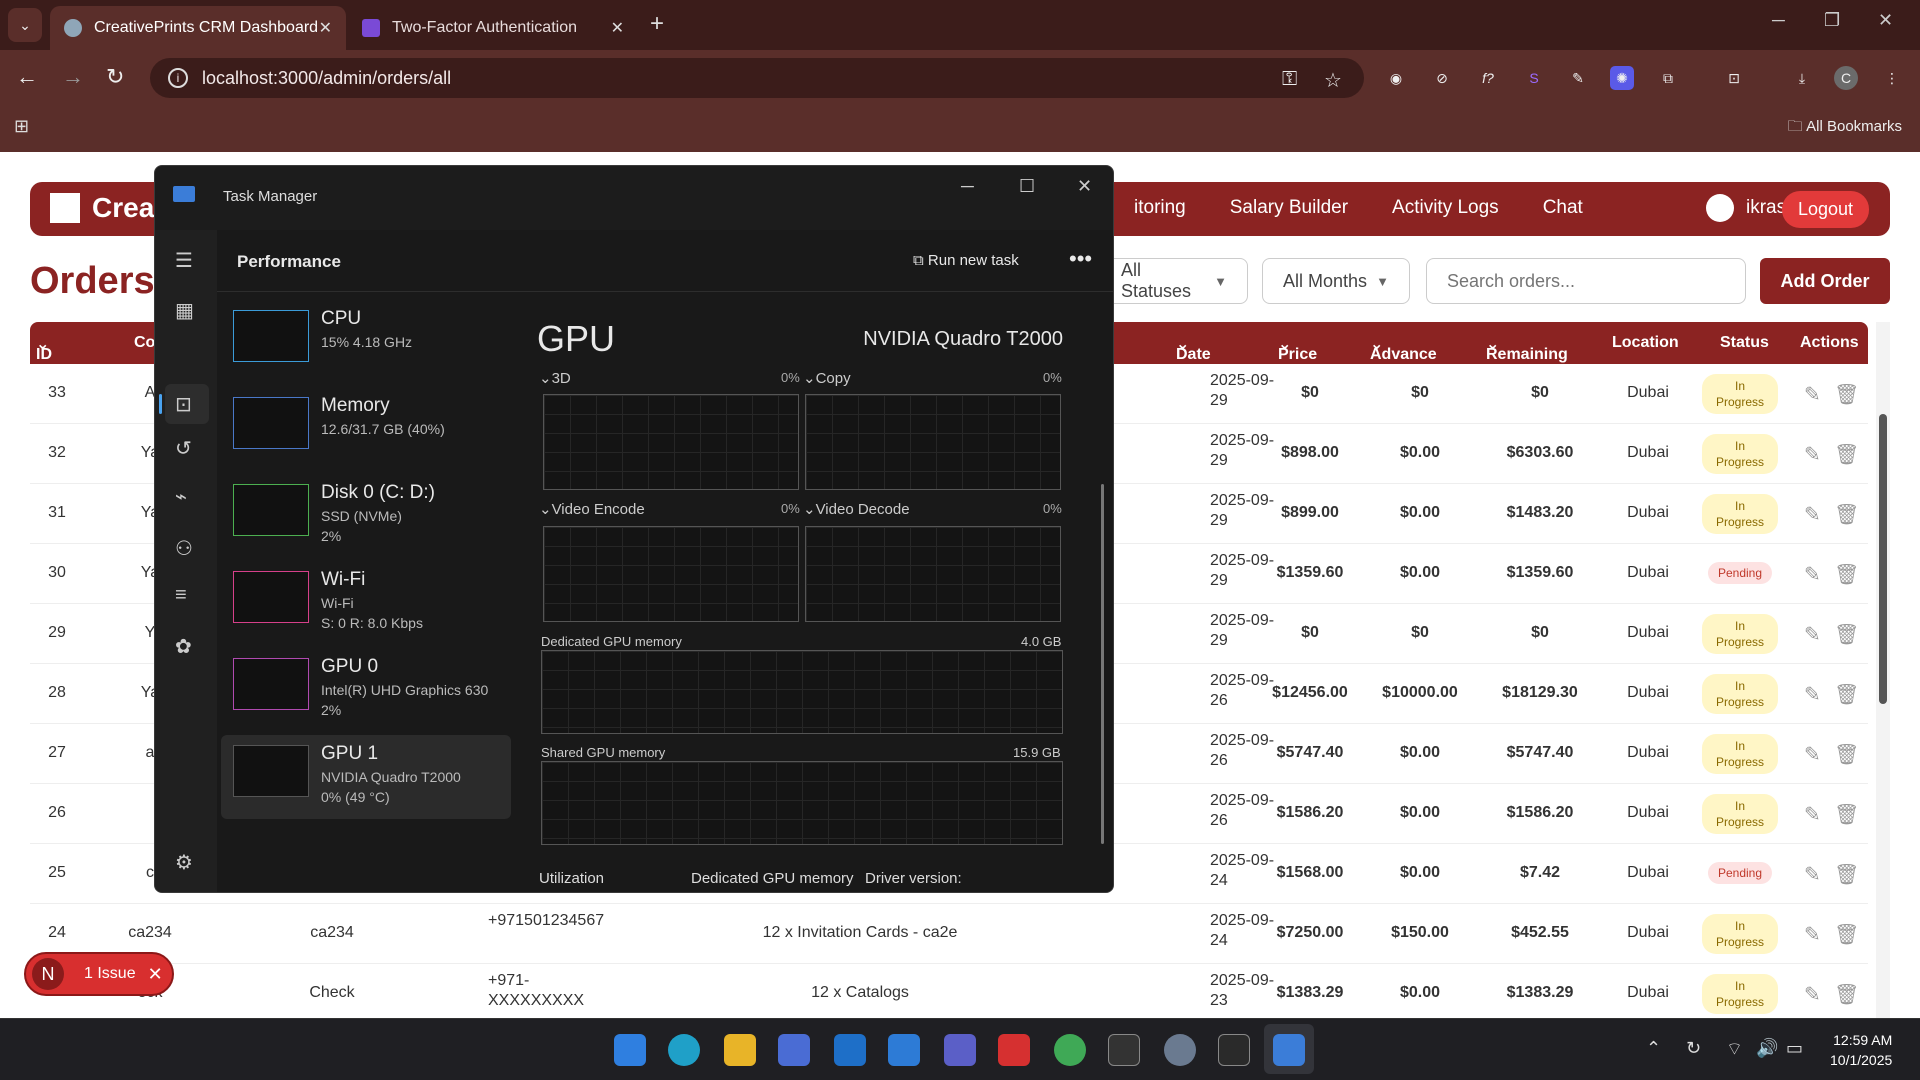 The width and height of the screenshot is (1920, 1080). What do you see at coordinates (966, 260) in the screenshot?
I see `run-new-task-button: ⧉ Run new task` at bounding box center [966, 260].